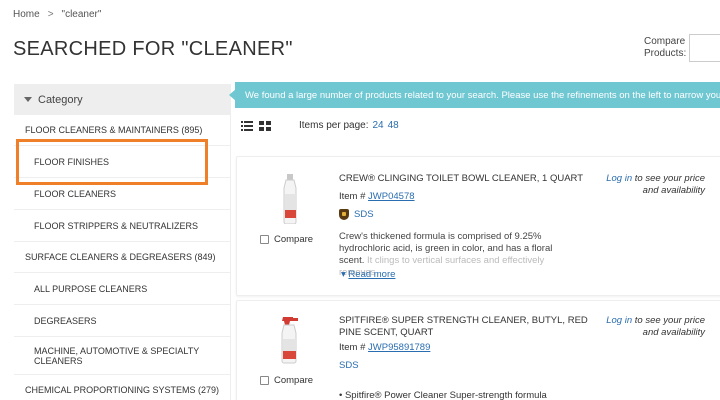  What do you see at coordinates (377, 125) in the screenshot?
I see `items-per-page-24: 24` at bounding box center [377, 125].